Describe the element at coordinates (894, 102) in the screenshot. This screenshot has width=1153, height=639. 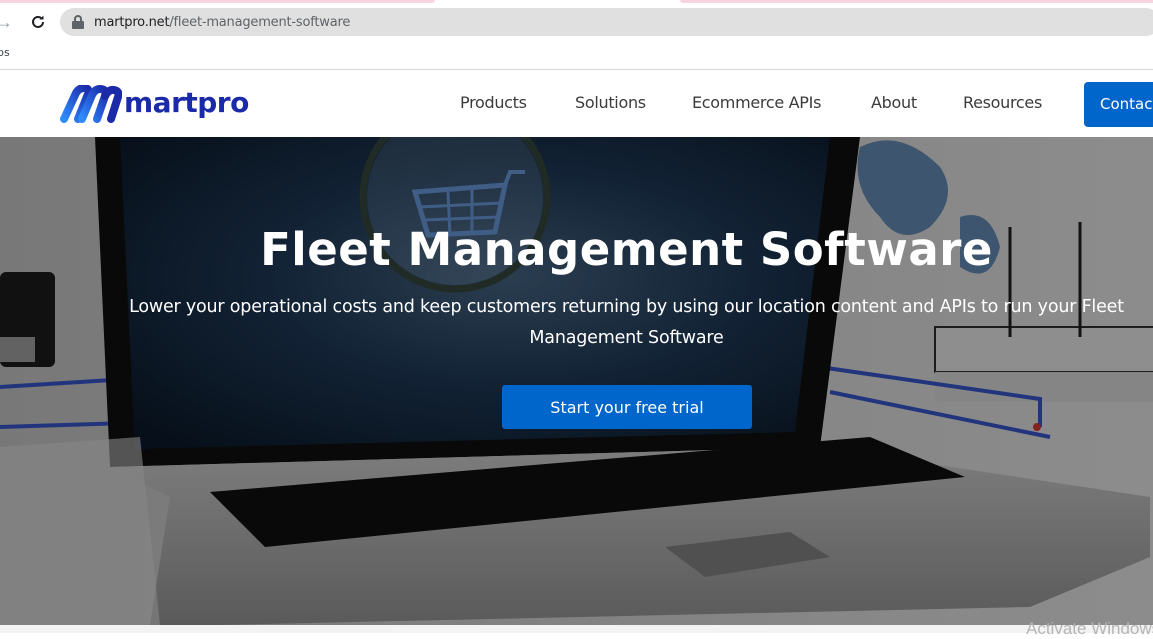
I see `nav-about: About` at that location.